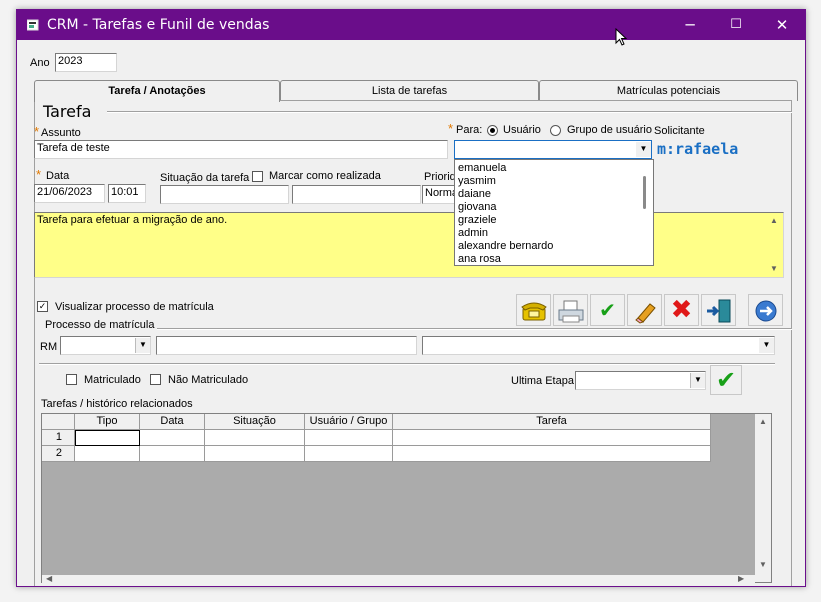  I want to click on processo-combobox: ▼, so click(598, 345).